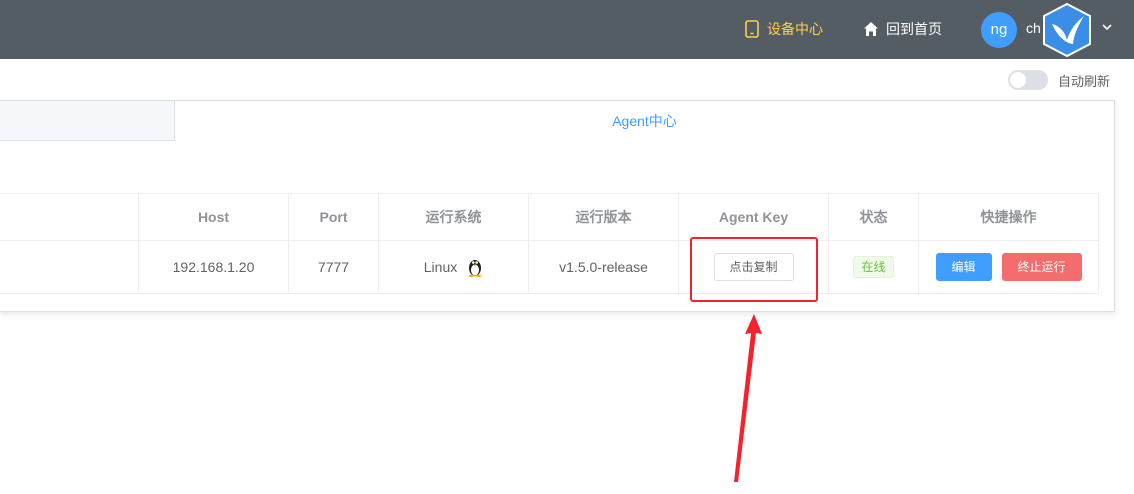 This screenshot has width=1134, height=494. What do you see at coordinates (440, 267) in the screenshot?
I see `os-label: Linux` at bounding box center [440, 267].